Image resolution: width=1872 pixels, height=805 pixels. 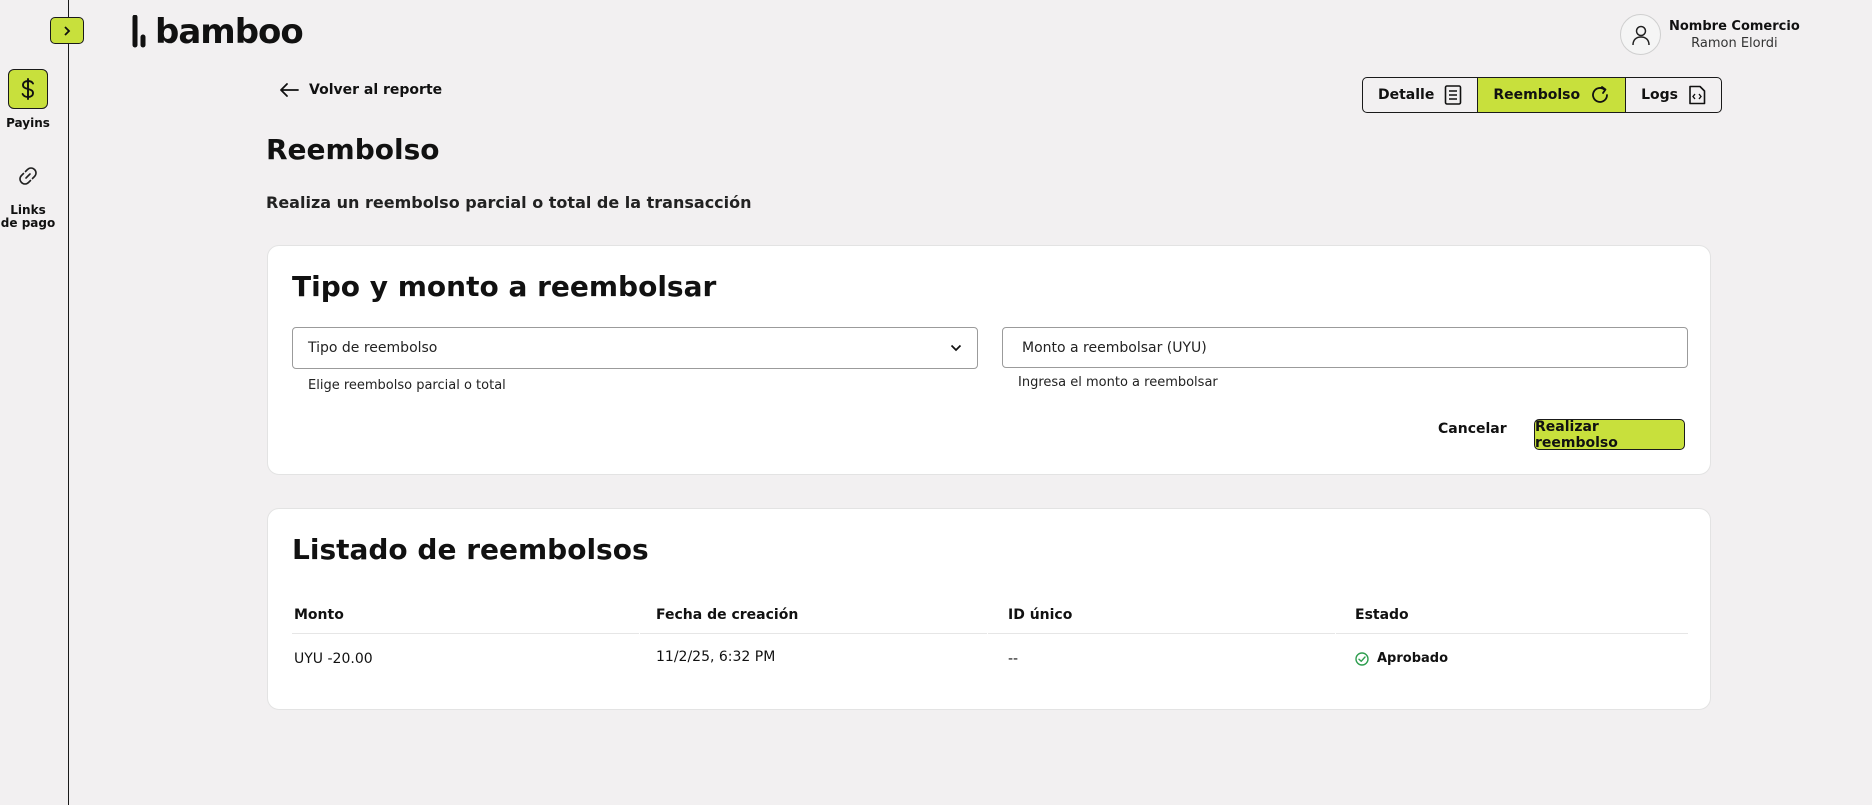 What do you see at coordinates (28, 89) in the screenshot?
I see `dollar-icon` at bounding box center [28, 89].